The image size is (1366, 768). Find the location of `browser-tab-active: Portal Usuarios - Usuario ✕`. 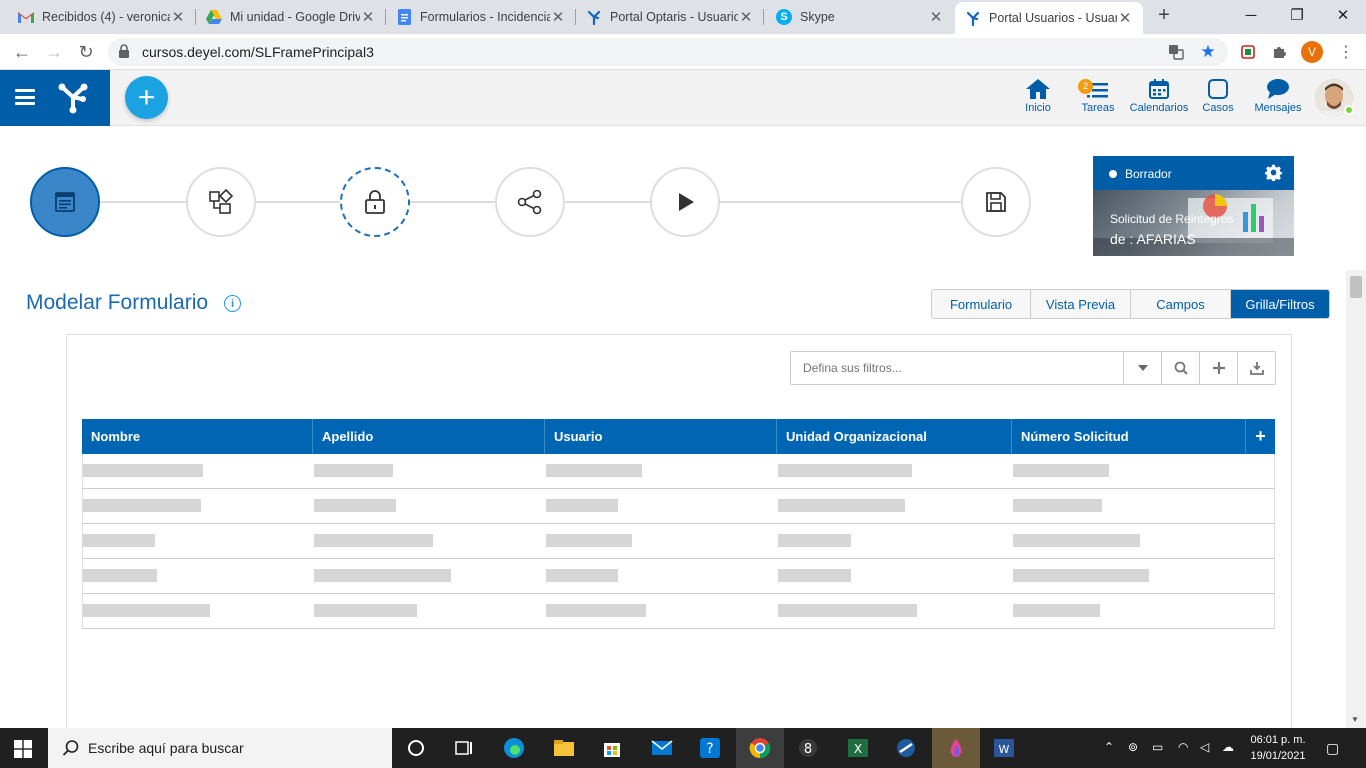

browser-tab-active: Portal Usuarios - Usuario ✕ is located at coordinates (1049, 18).